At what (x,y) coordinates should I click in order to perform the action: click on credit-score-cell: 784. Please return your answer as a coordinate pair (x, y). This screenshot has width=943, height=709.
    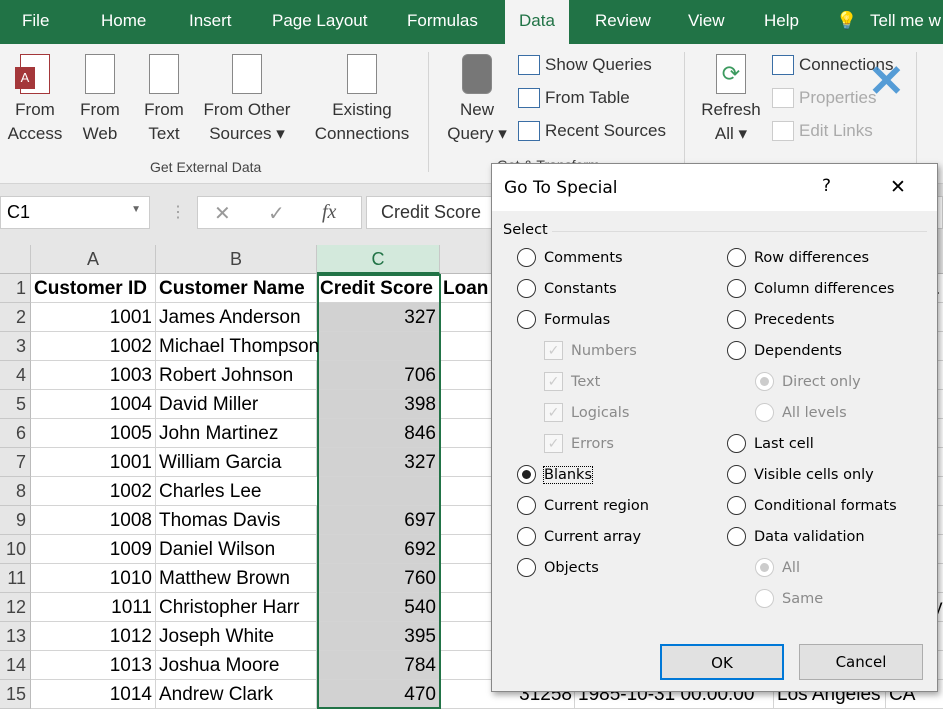
    Looking at the image, I should click on (378, 665).